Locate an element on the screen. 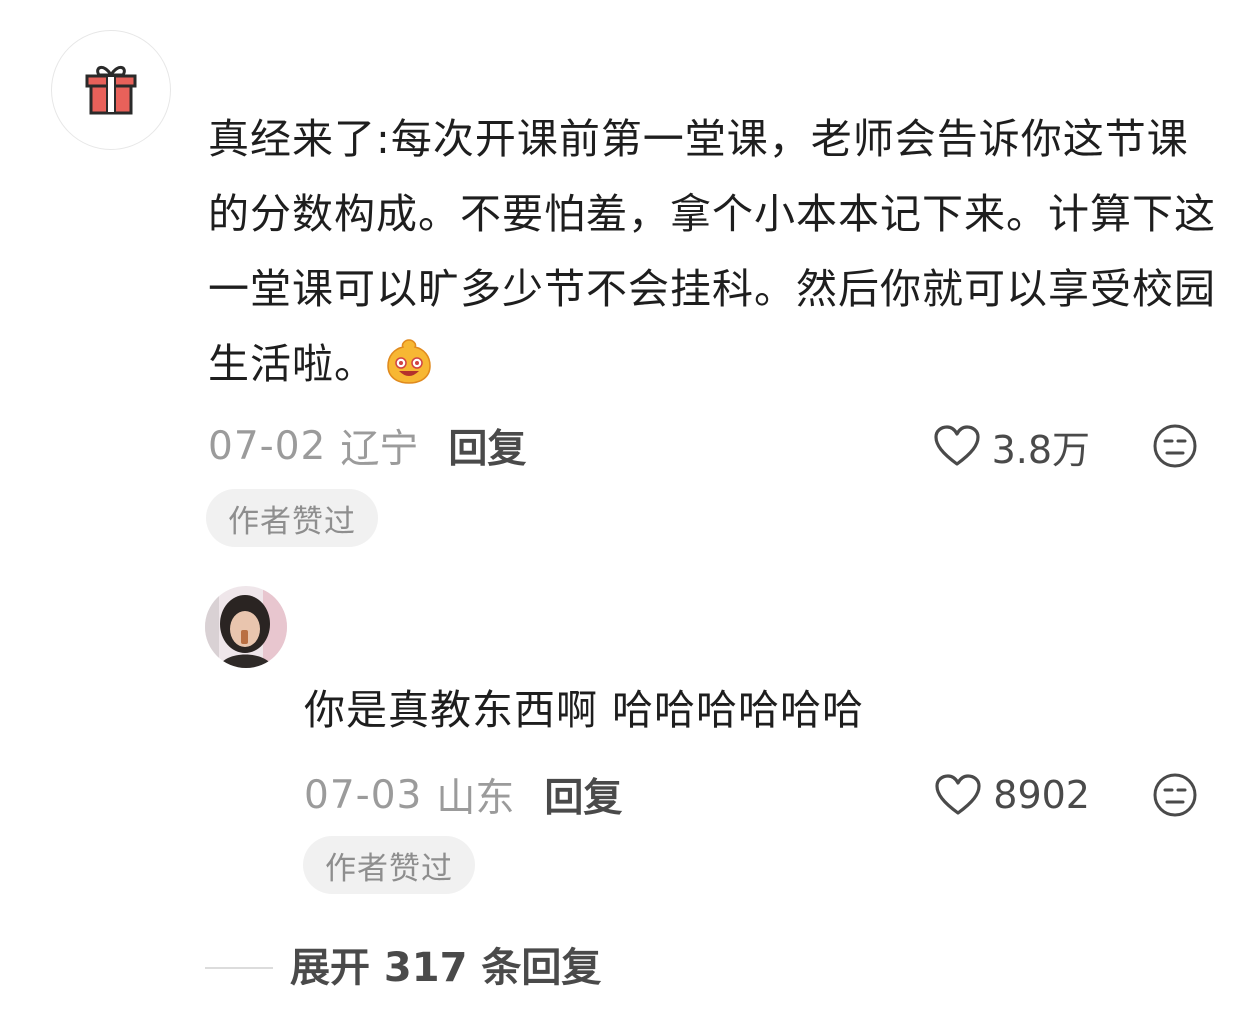  comment-meta: 07-02 辽宁 回复 3.8万 is located at coordinates (703, 446).